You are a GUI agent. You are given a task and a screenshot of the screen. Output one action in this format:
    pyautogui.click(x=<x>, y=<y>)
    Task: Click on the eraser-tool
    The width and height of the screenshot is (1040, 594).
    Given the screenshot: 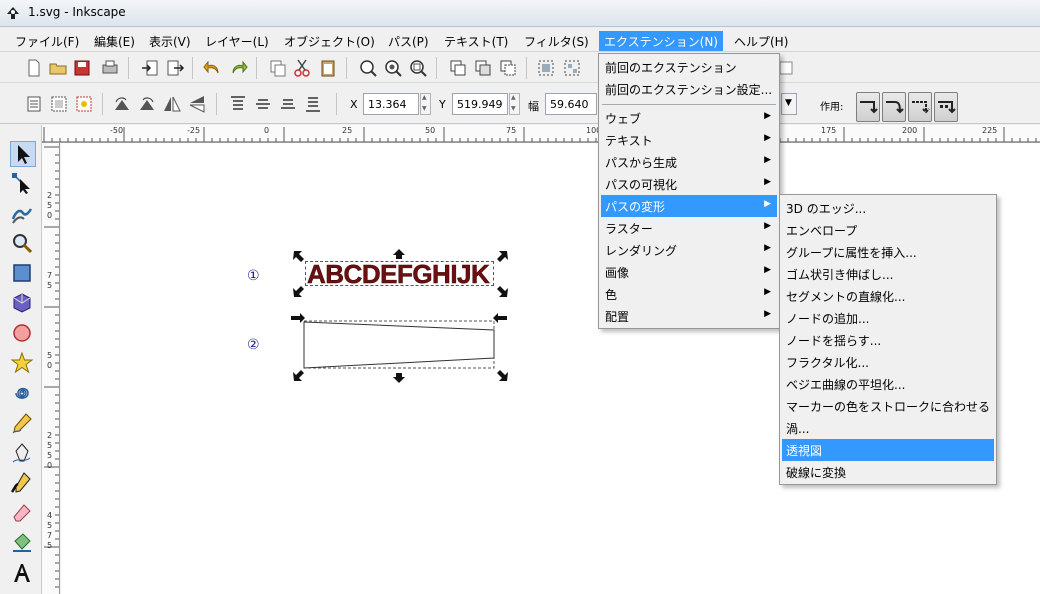 What is the action you would take?
    pyautogui.click(x=23, y=514)
    